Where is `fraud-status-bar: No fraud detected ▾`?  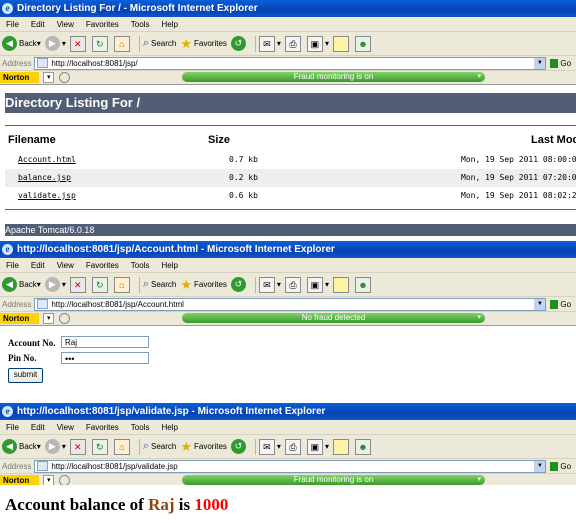 fraud-status-bar: No fraud detected ▾ is located at coordinates (333, 318).